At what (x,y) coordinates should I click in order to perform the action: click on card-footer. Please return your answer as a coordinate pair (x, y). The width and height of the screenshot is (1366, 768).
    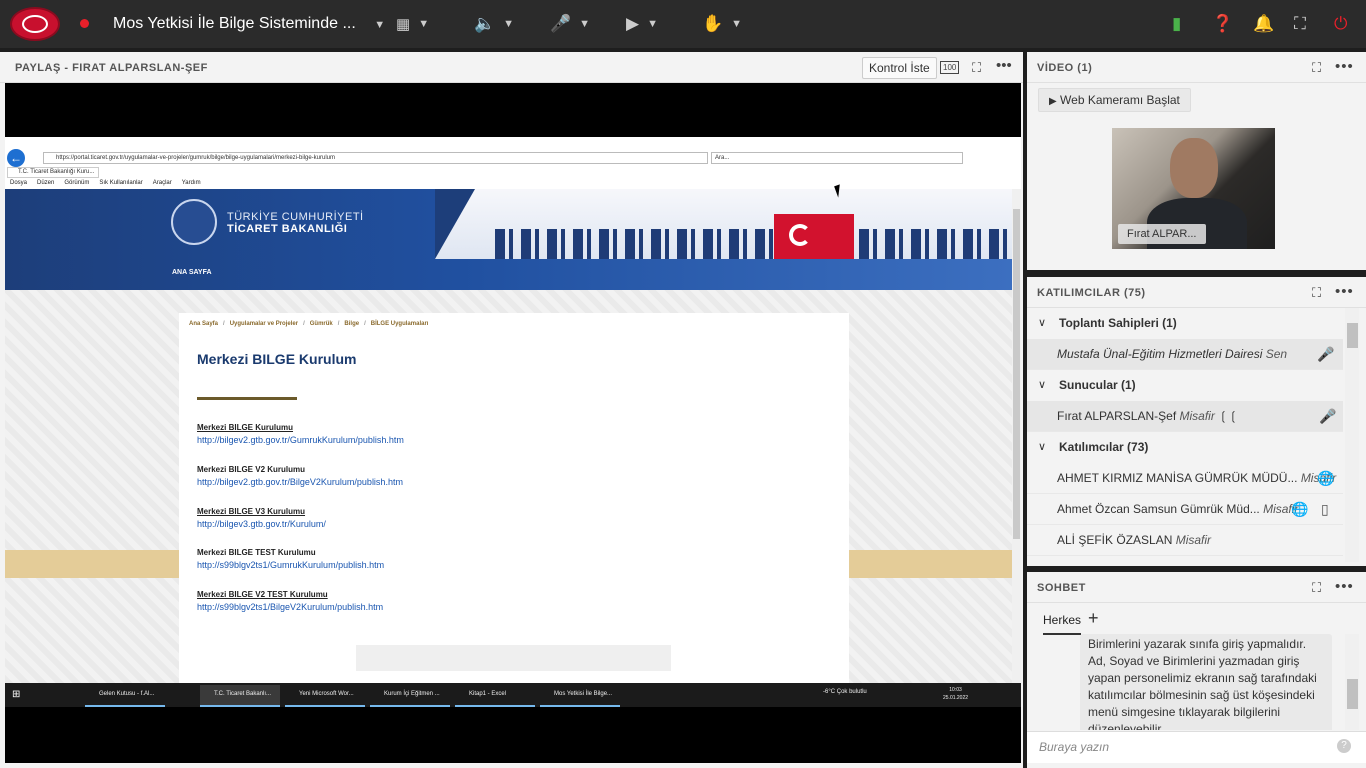
    Looking at the image, I should click on (513, 658).